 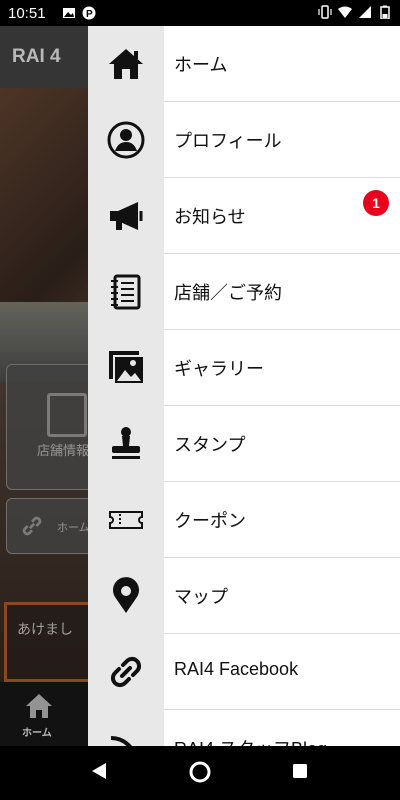 I want to click on drawer-item-label: クーポン, so click(x=210, y=521).